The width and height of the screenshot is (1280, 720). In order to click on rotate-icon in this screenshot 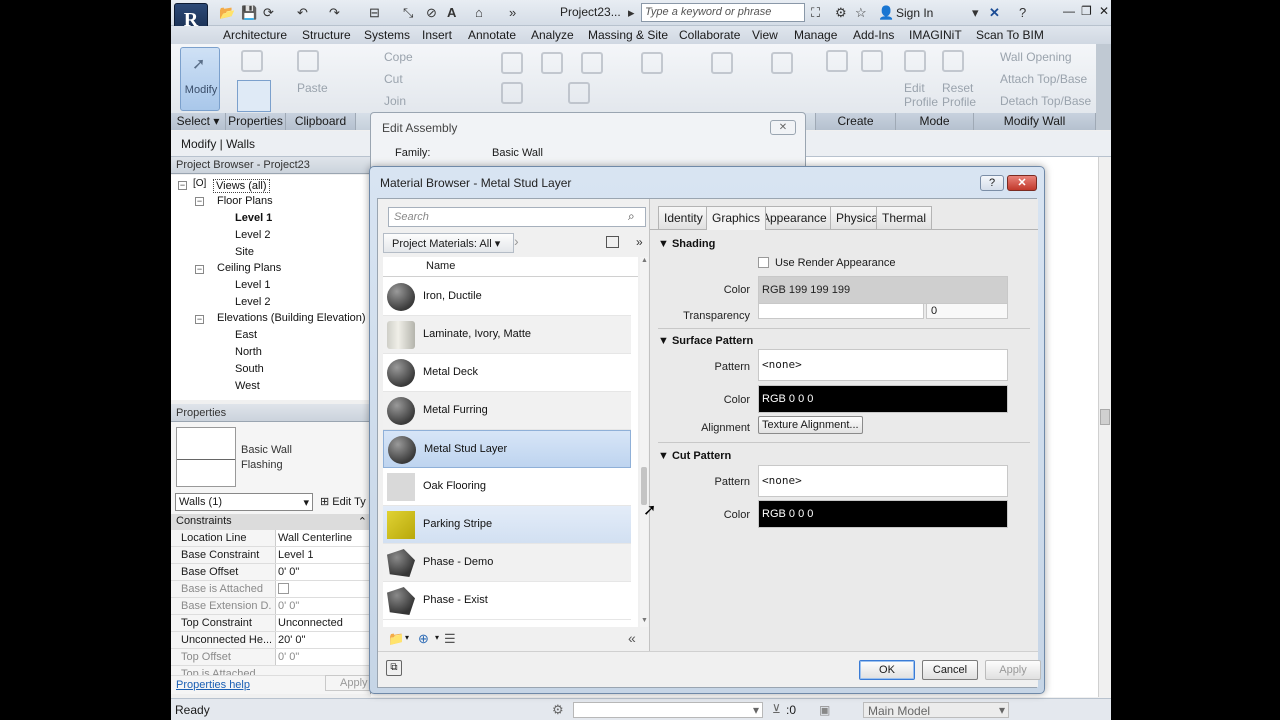, I will do `click(579, 93)`.